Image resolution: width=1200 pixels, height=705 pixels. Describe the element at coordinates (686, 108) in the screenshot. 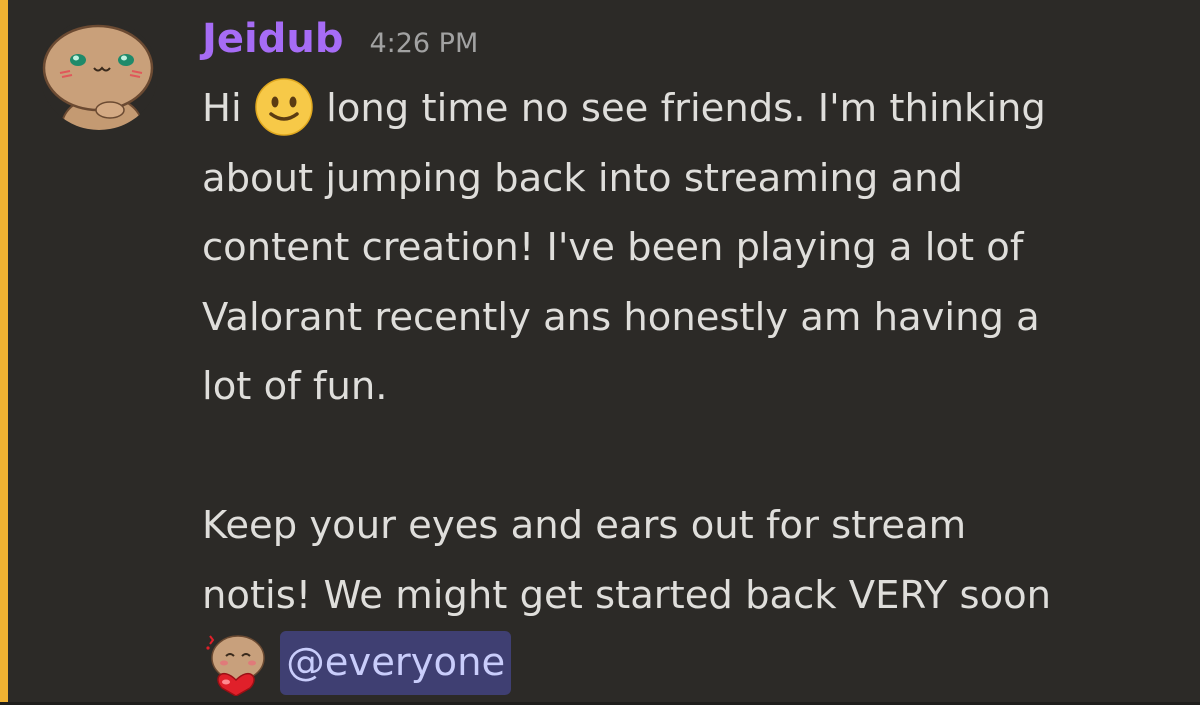

I see `message-text: long time no see friends. I'm thinking` at that location.